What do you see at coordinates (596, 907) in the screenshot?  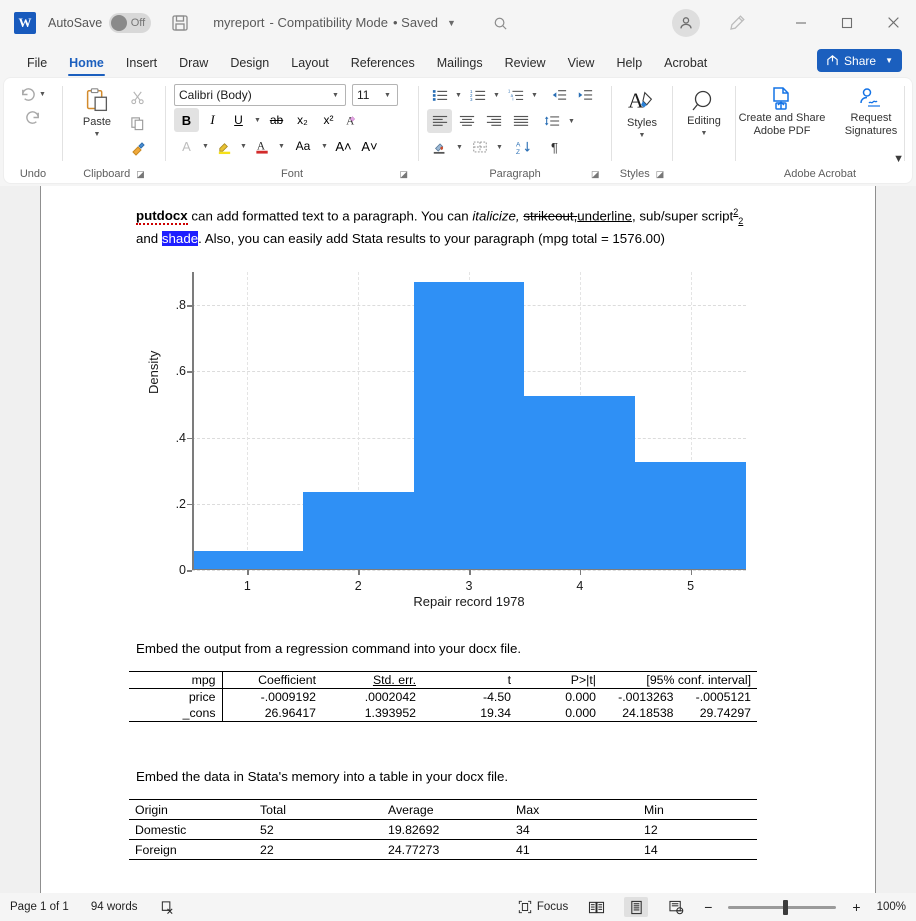 I see `read-mode-button` at bounding box center [596, 907].